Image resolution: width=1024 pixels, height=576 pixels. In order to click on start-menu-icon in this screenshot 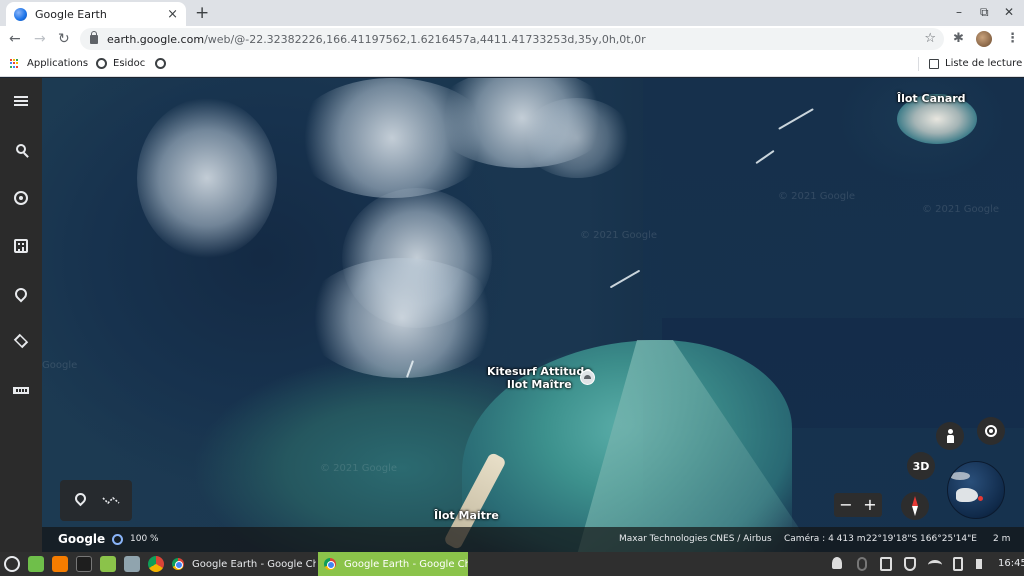, I will do `click(12, 564)`.